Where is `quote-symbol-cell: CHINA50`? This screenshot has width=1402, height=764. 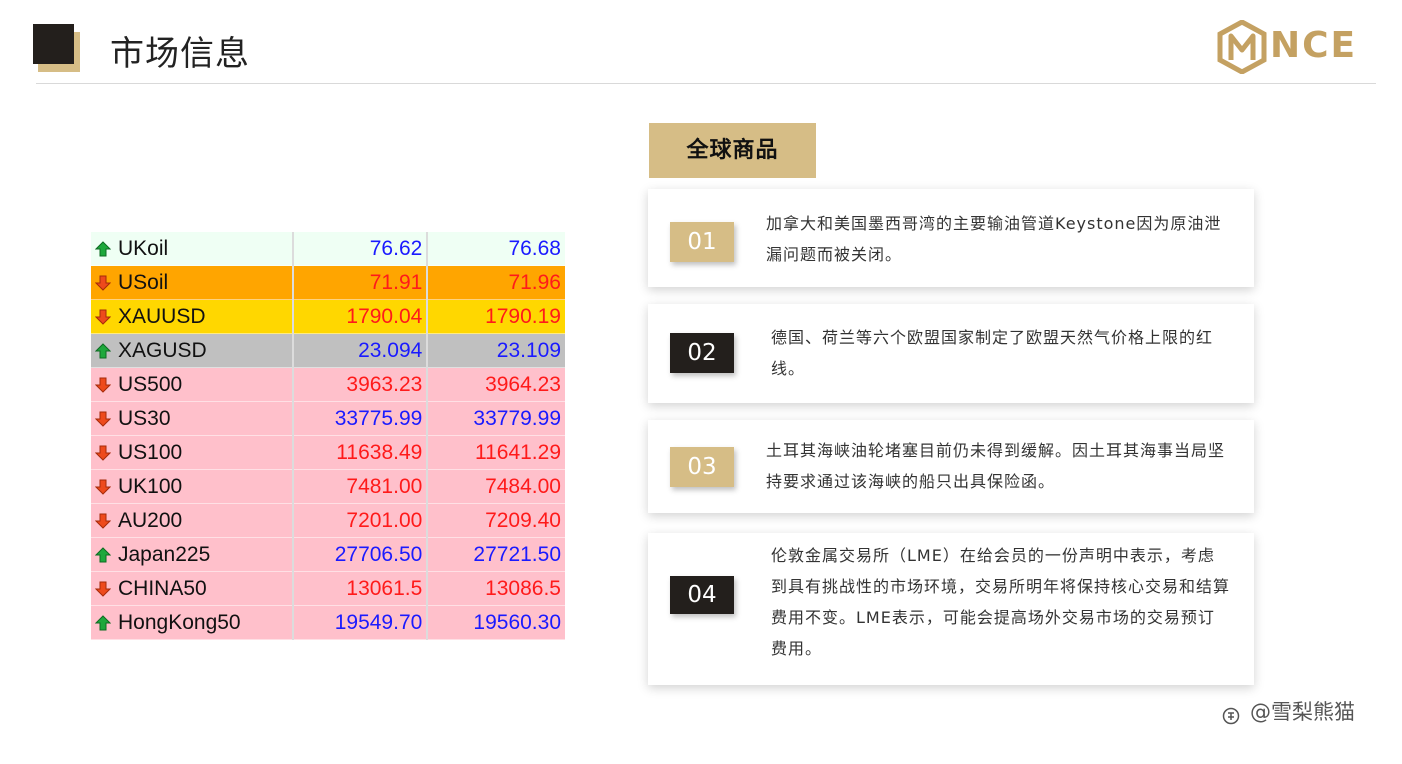
quote-symbol-cell: CHINA50 is located at coordinates (192, 588).